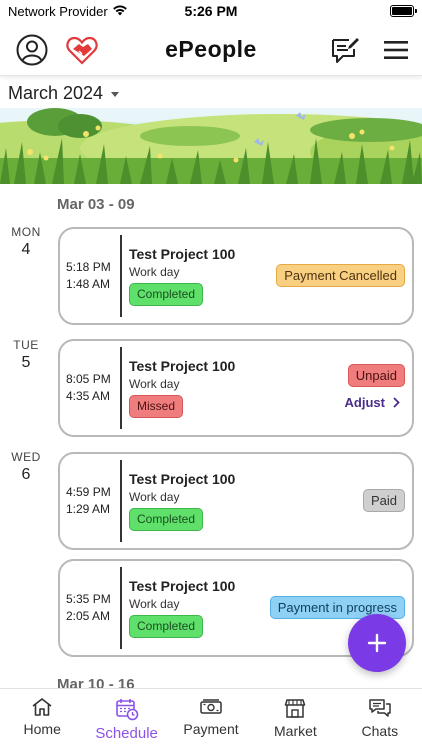 This screenshot has width=422, height=750. I want to click on shift-start-time: 5:35 PM, so click(88, 599).